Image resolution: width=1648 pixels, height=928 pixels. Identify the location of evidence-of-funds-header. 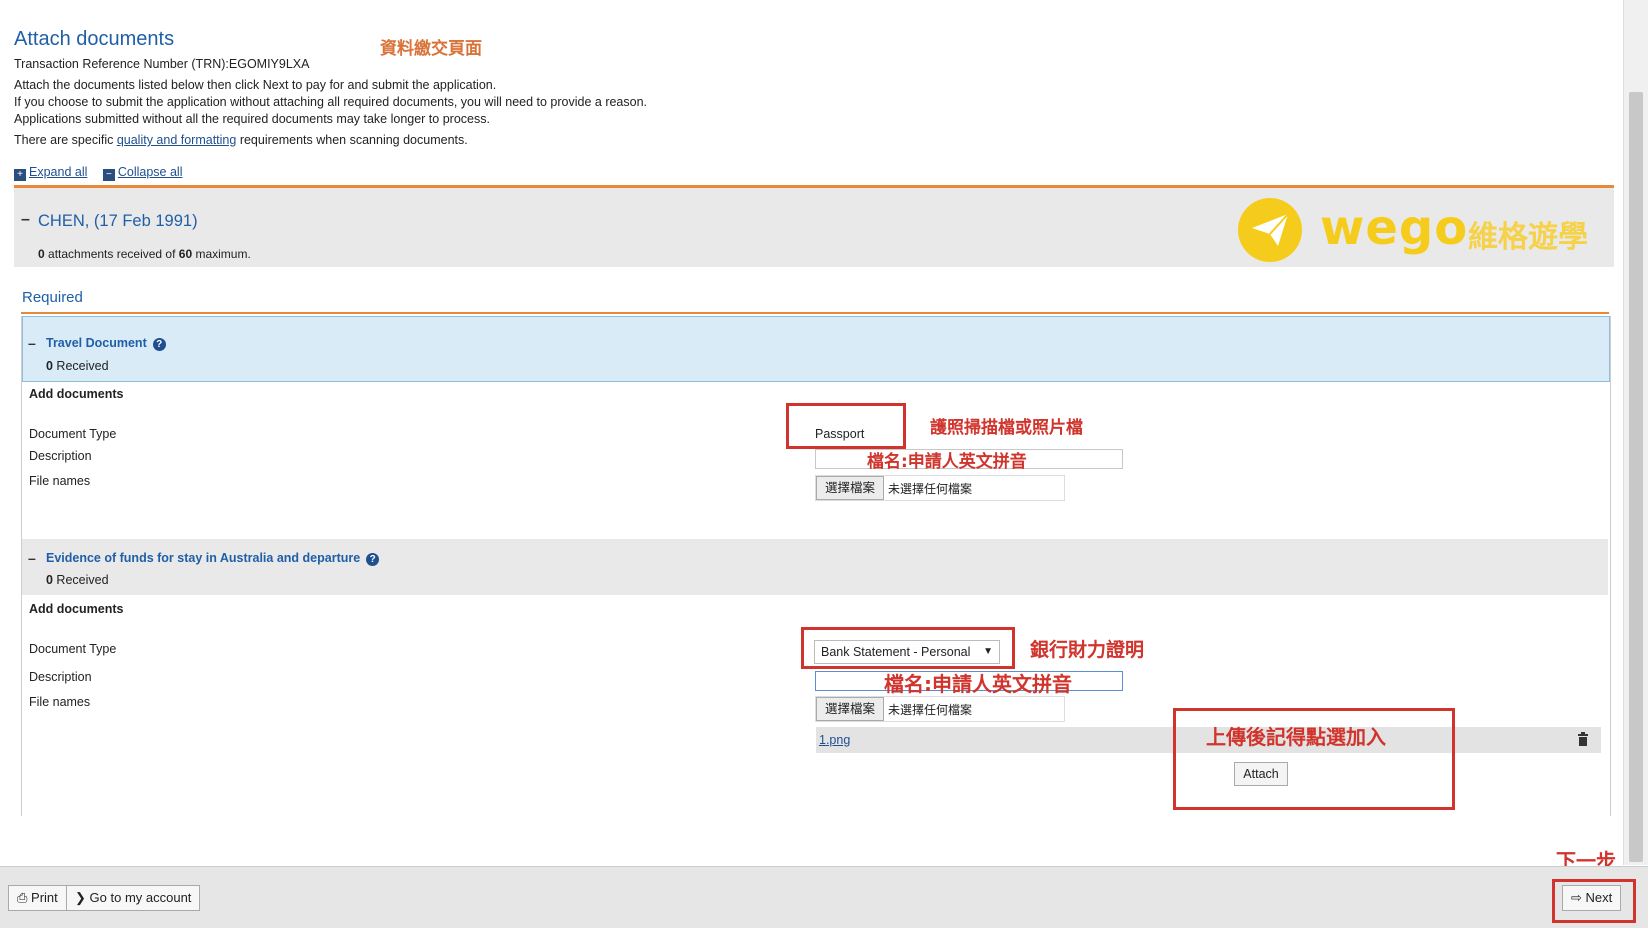
(815, 567).